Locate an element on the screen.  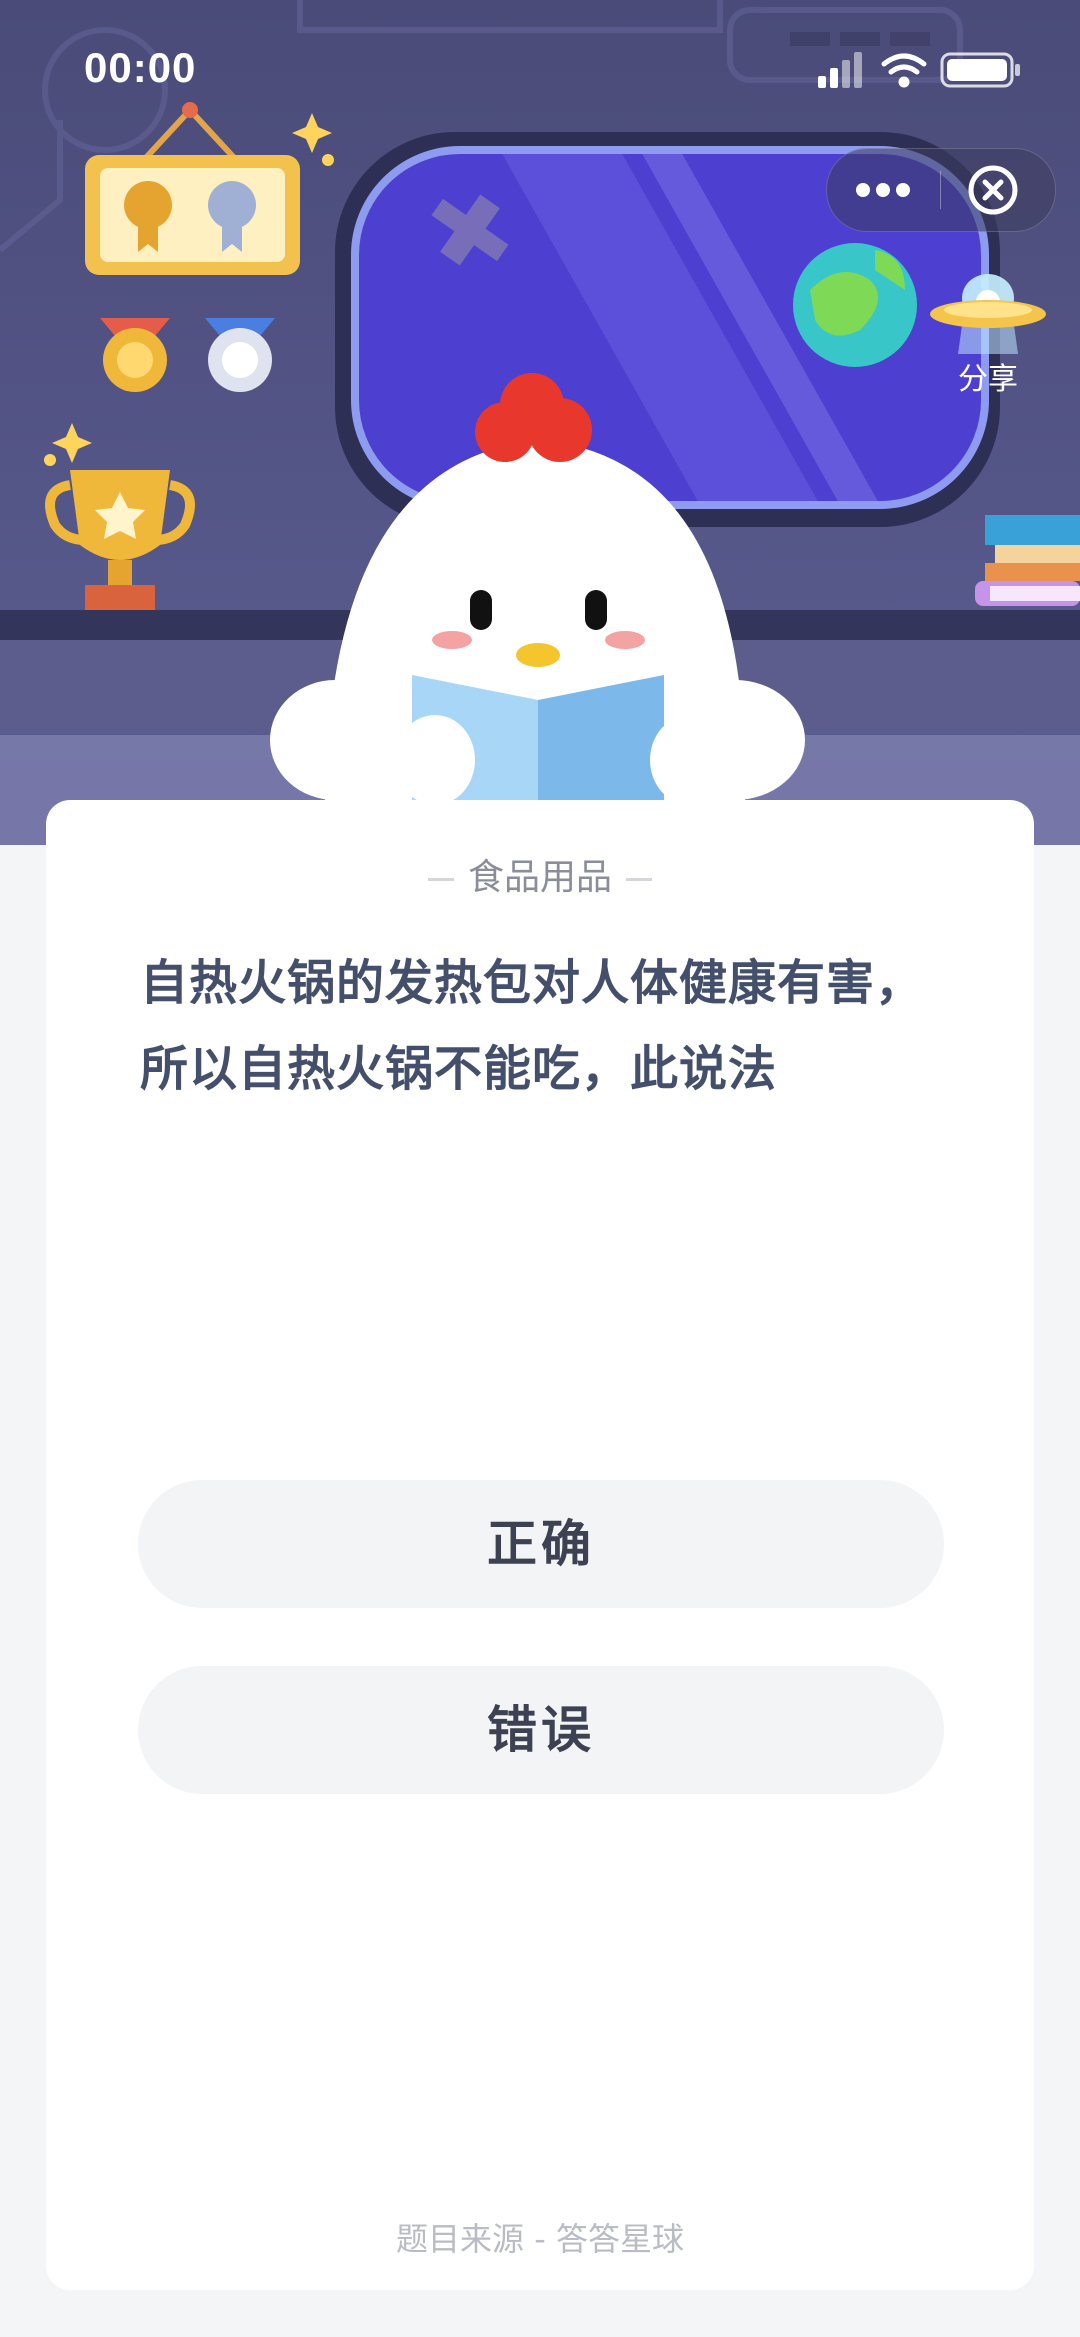
close-button is located at coordinates (998, 190).